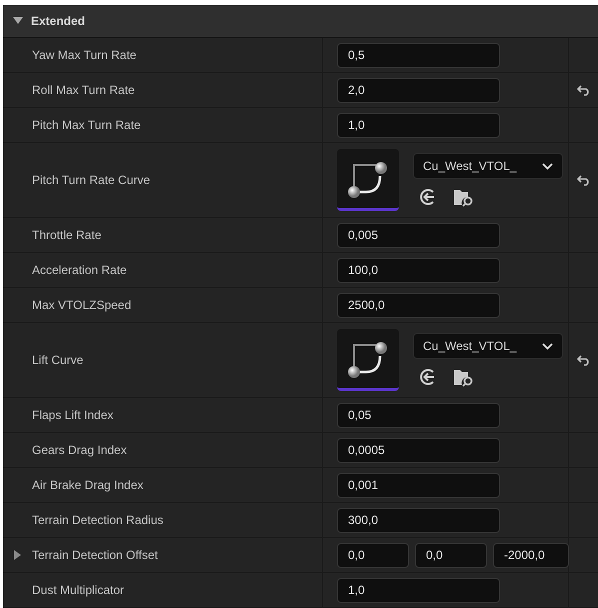 The image size is (598, 608). What do you see at coordinates (418, 485) in the screenshot?
I see `number-field: 0,001` at bounding box center [418, 485].